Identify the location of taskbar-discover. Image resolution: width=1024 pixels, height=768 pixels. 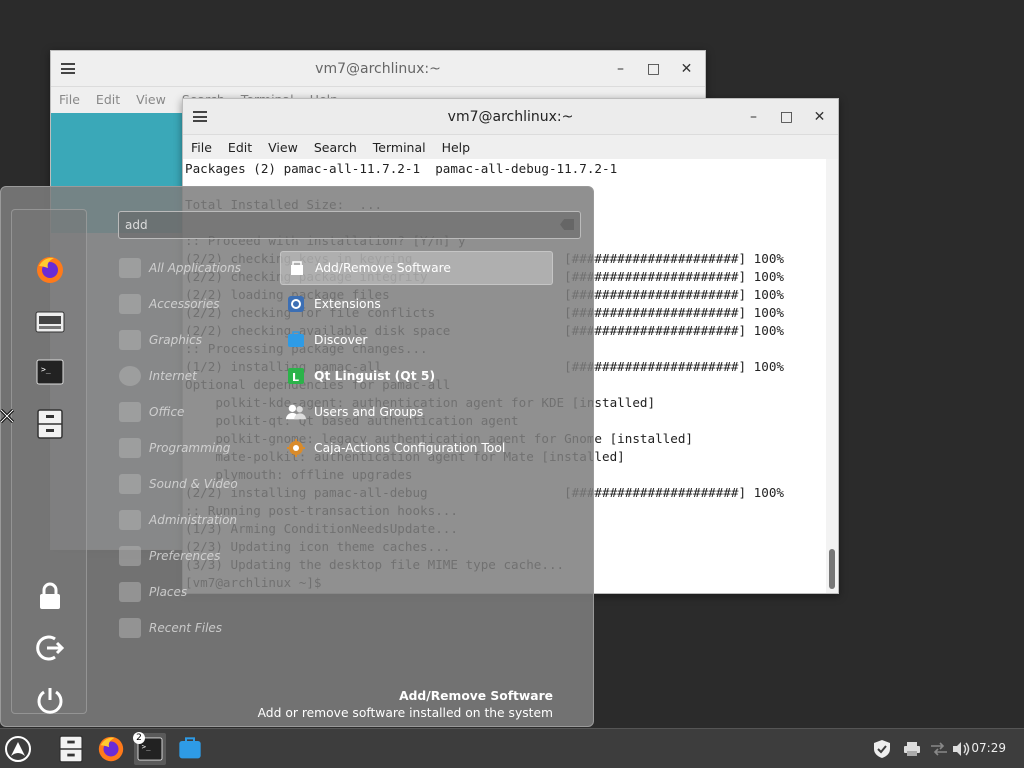
(190, 749).